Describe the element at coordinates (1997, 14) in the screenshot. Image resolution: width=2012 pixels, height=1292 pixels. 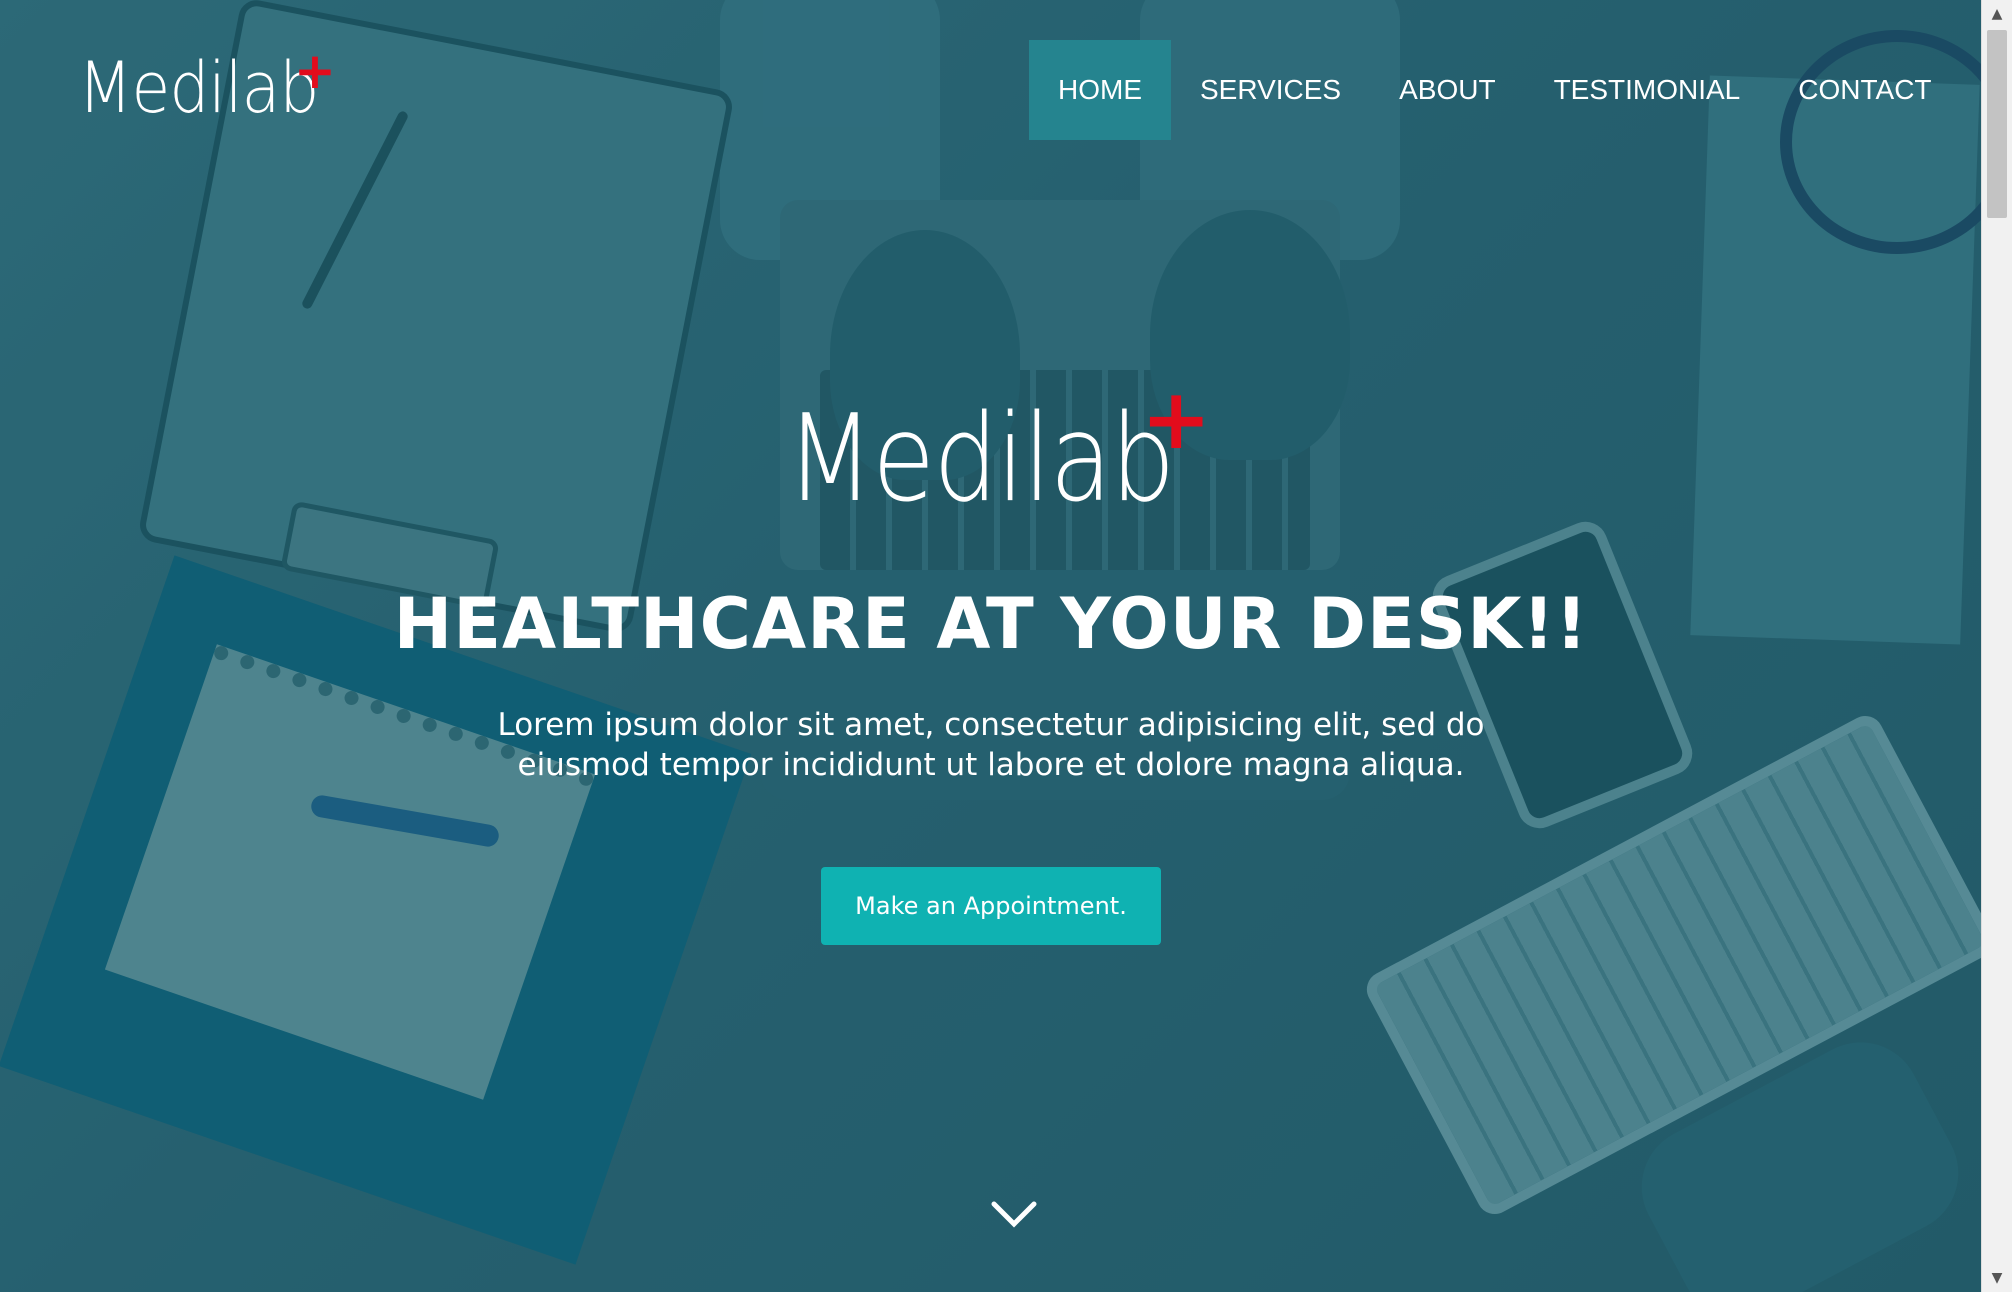
I see `scroll-up-arrow-icon: ▲` at that location.